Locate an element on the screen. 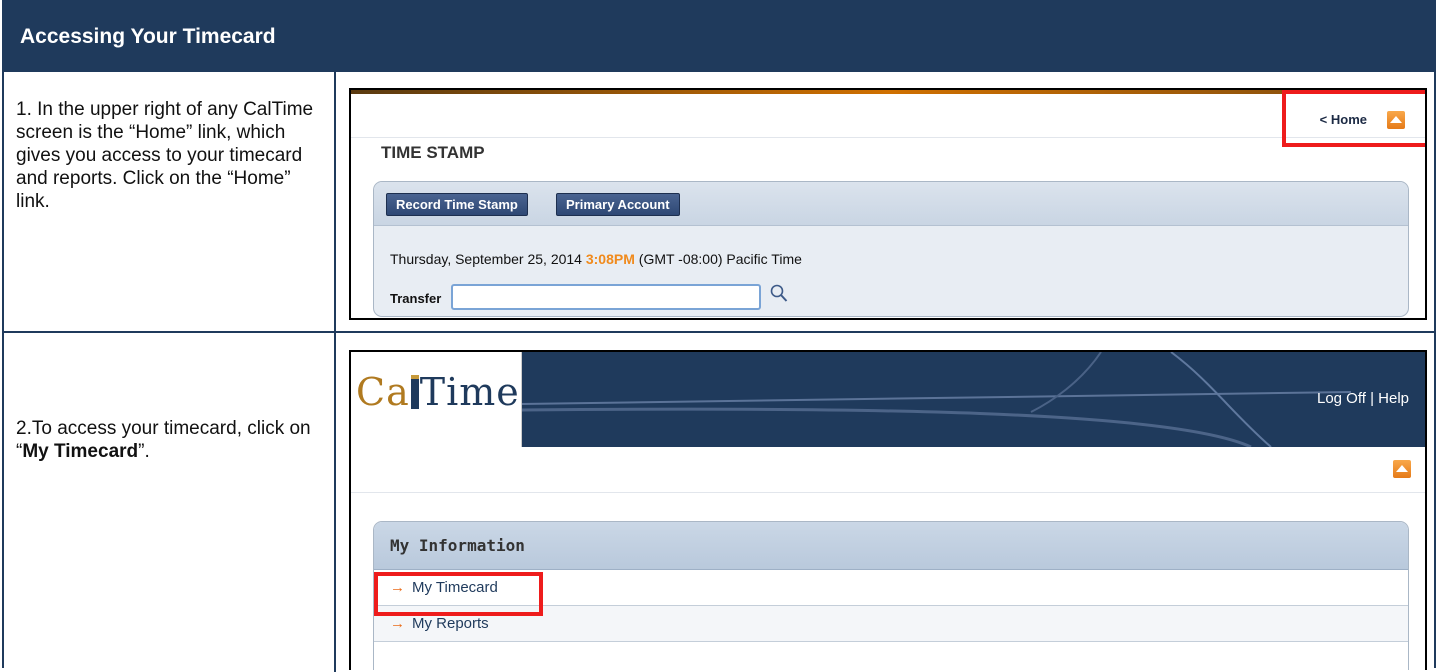  column-divider is located at coordinates (335, 372).